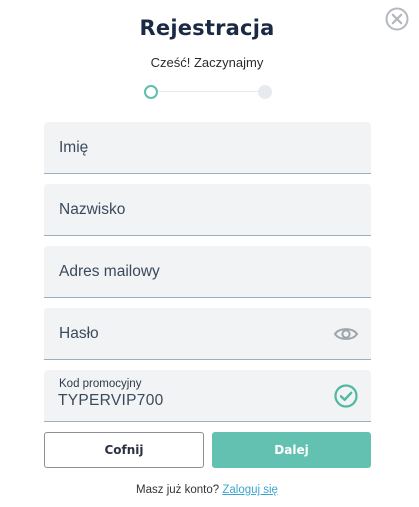  I want to click on next-button: Dalej, so click(291, 450).